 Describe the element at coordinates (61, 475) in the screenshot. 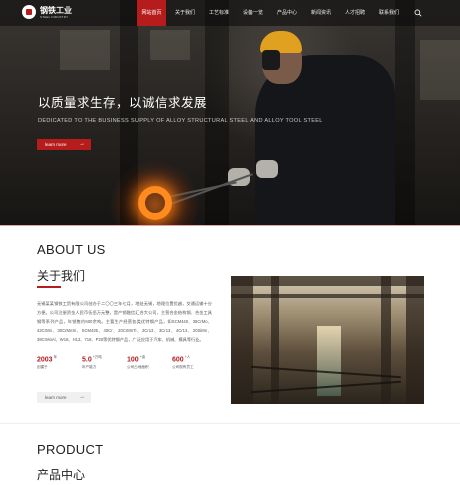

I see `product-title-cn: 产品中心` at that location.